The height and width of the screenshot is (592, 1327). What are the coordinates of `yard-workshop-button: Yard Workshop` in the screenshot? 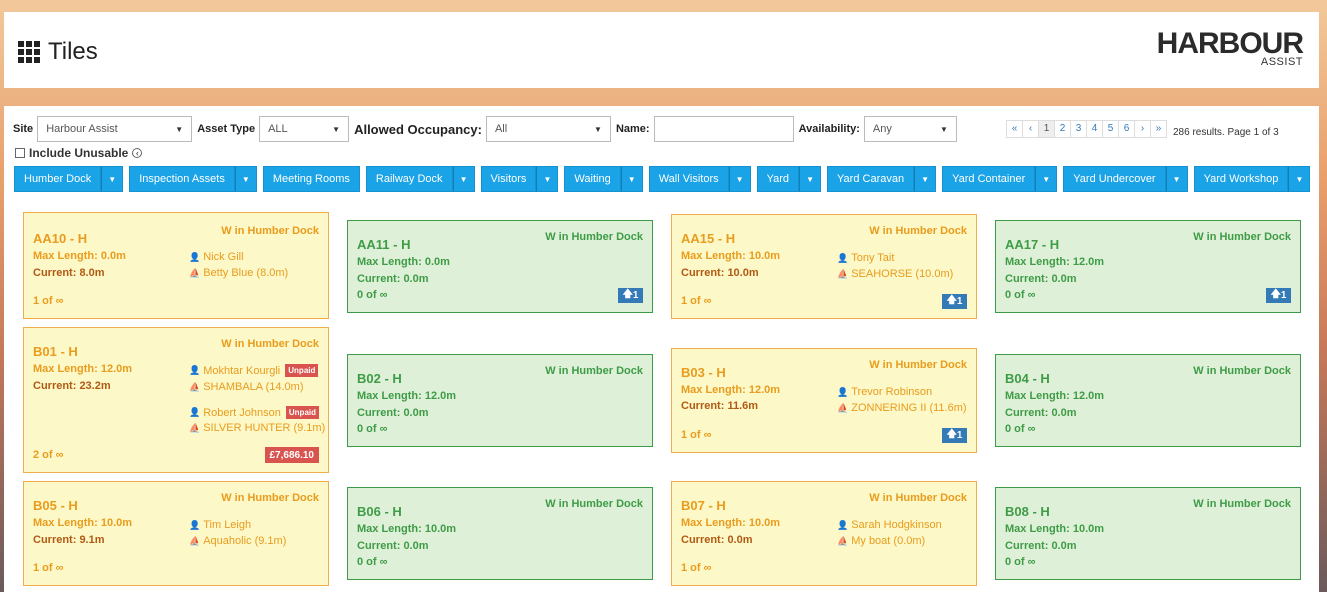 It's located at (1241, 179).